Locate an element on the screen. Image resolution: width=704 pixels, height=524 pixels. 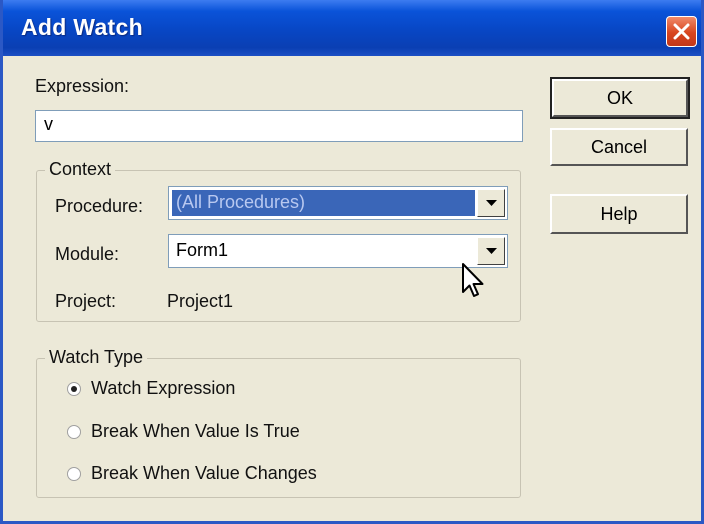
break-when-true-radio is located at coordinates (74, 431).